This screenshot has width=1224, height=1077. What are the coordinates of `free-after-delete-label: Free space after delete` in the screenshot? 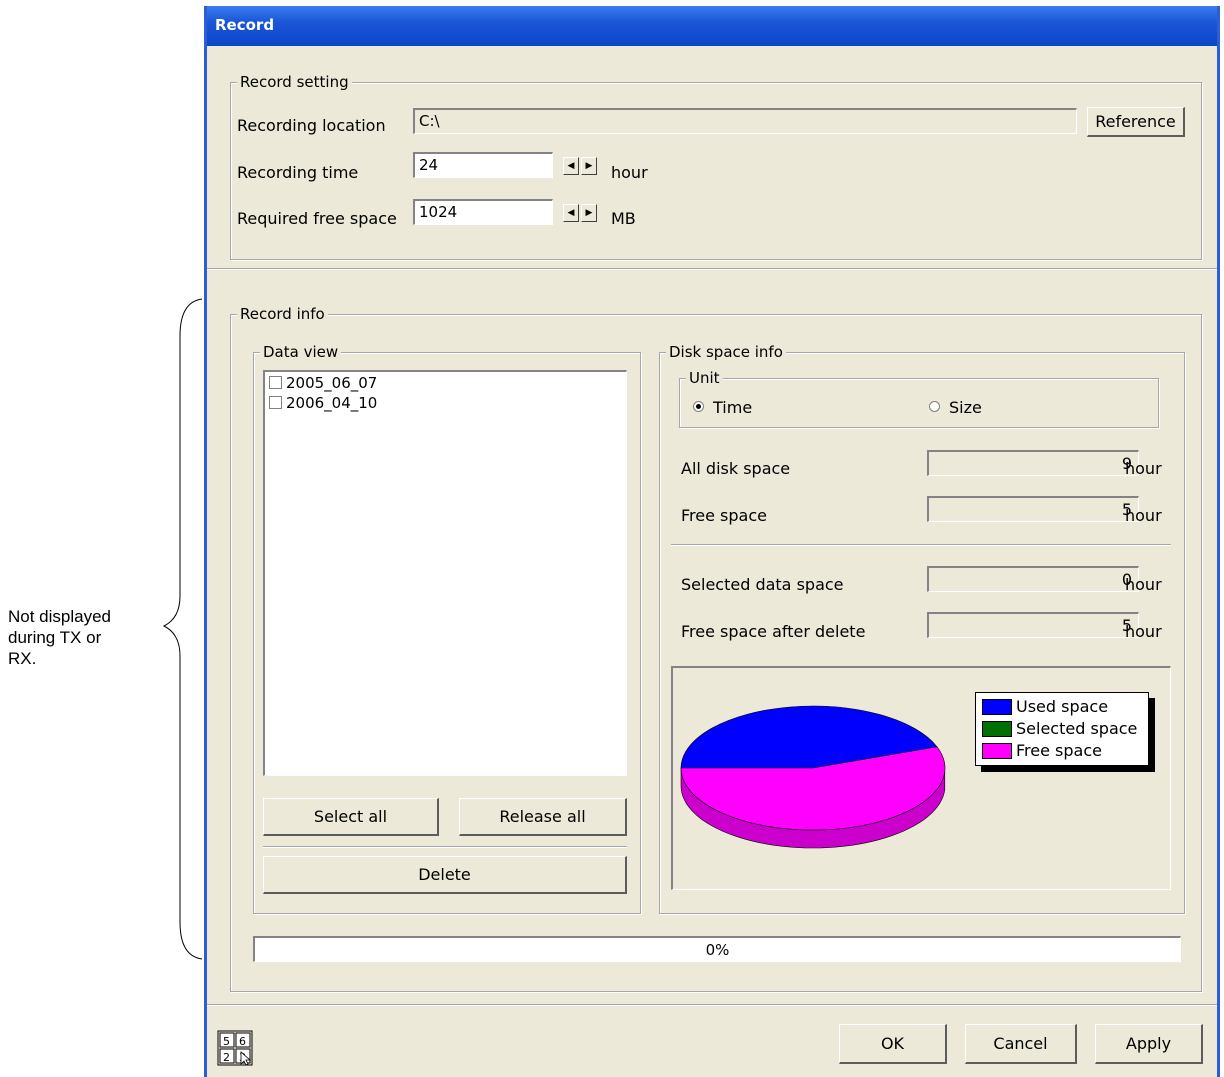 It's located at (773, 631).